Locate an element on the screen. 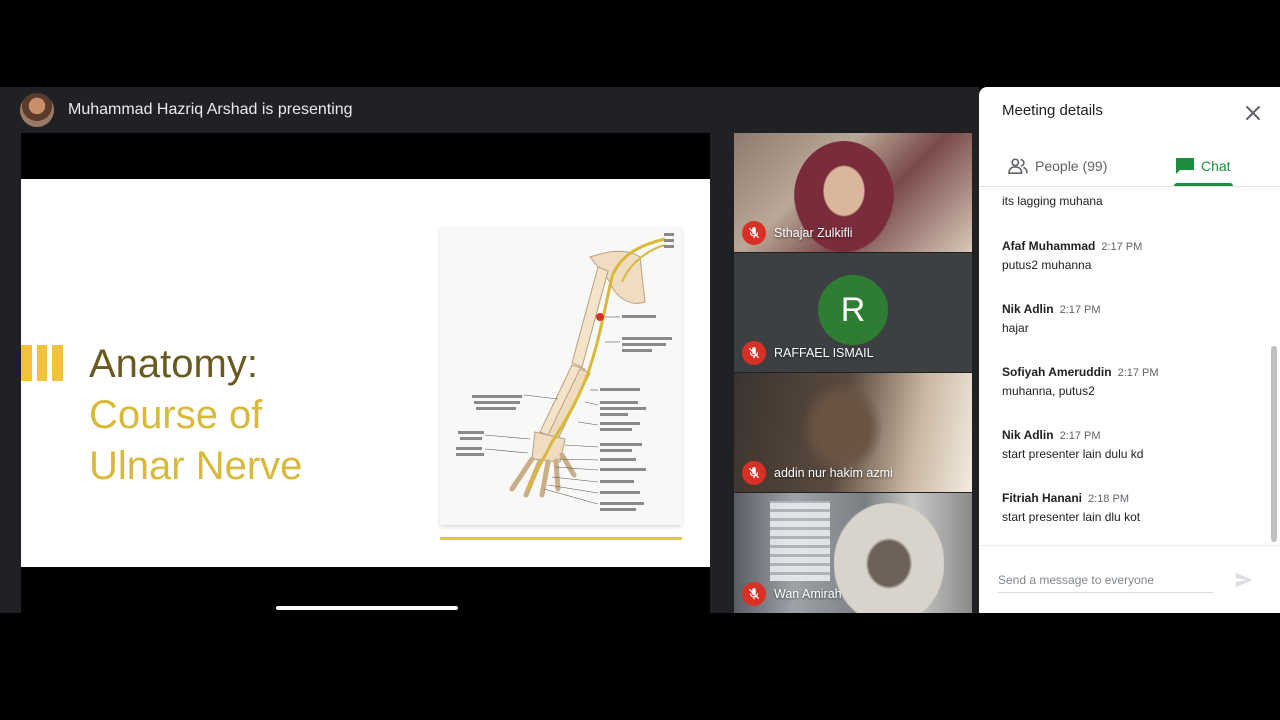 This screenshot has height=720, width=1280. slide-title-line3: Ulnar Nerve is located at coordinates (196, 466).